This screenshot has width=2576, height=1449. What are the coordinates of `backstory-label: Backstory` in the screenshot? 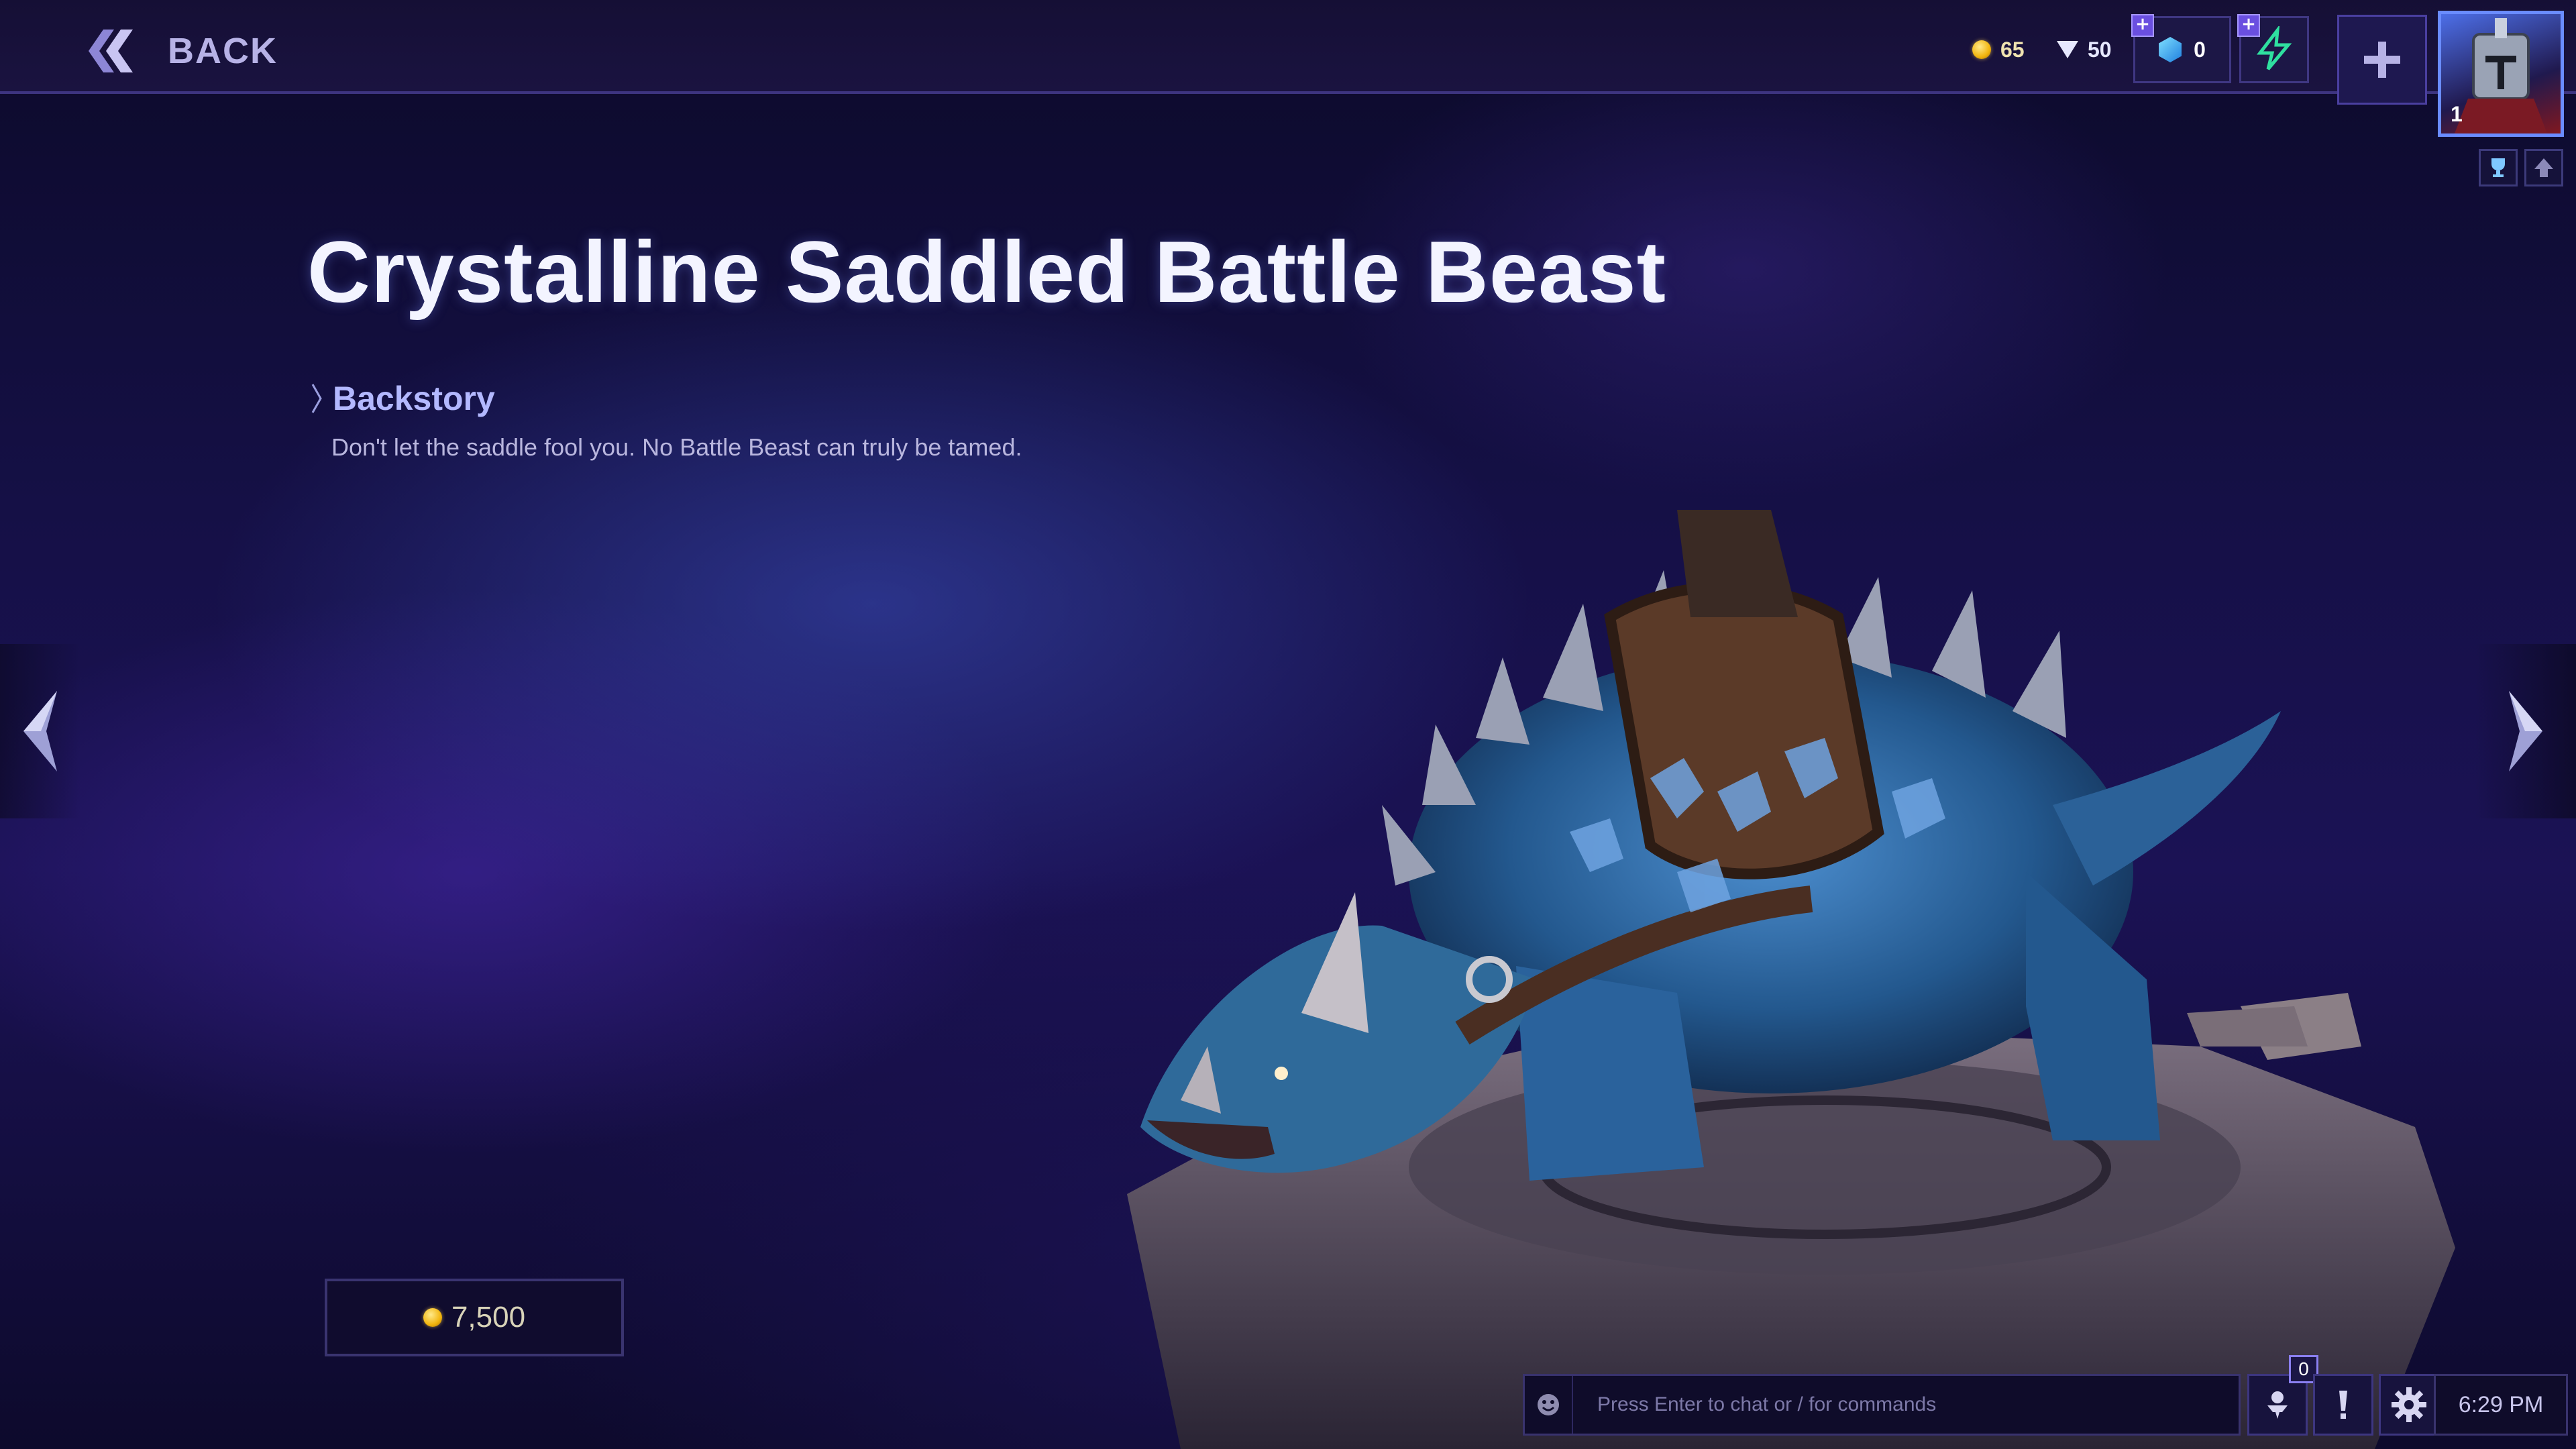 It's located at (414, 398).